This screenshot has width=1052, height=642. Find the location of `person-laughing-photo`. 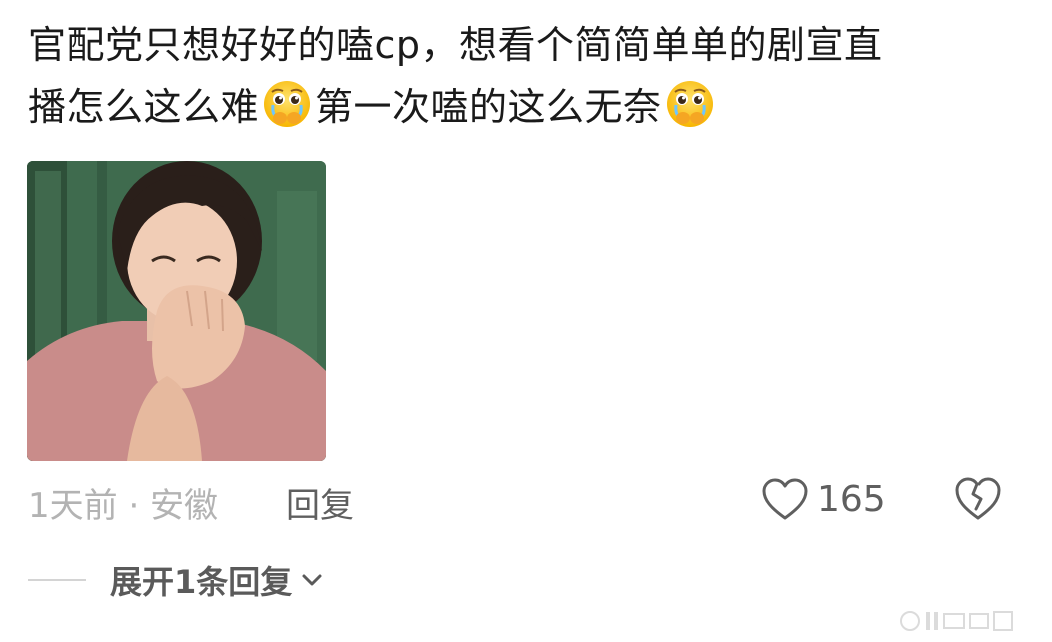

person-laughing-photo is located at coordinates (176, 311).